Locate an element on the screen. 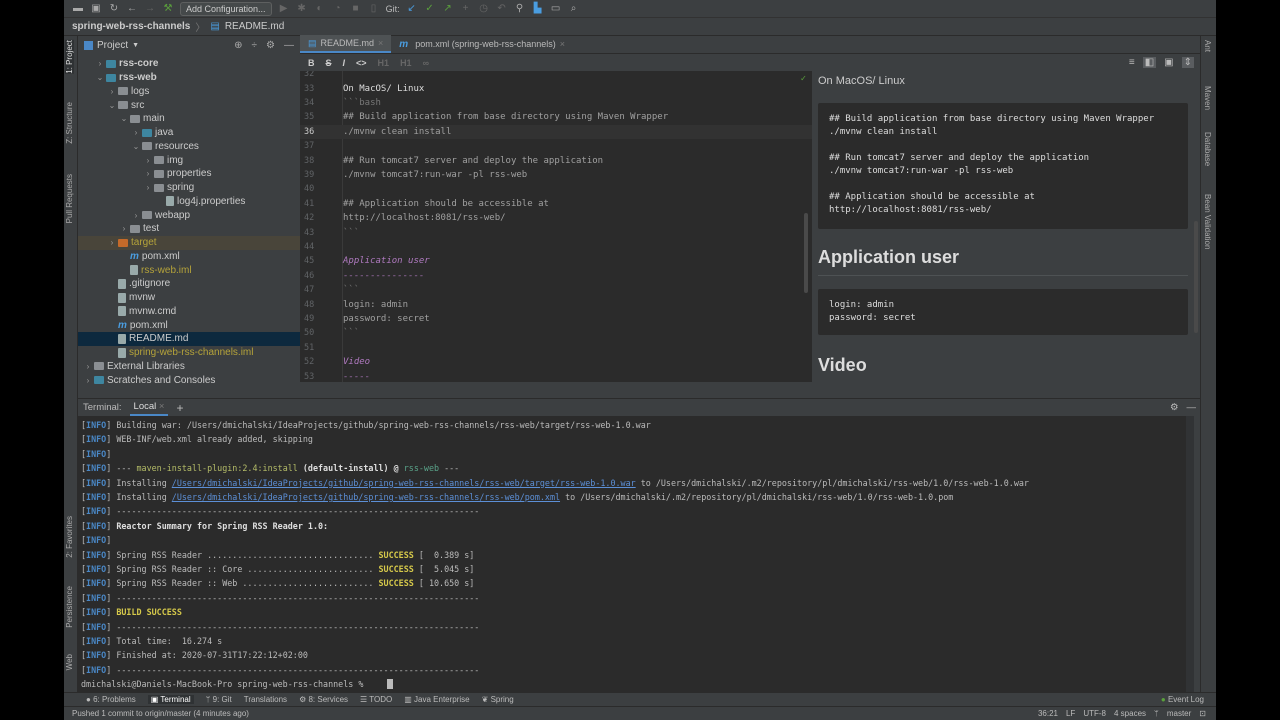  line-separator: LF is located at coordinates (1070, 713).